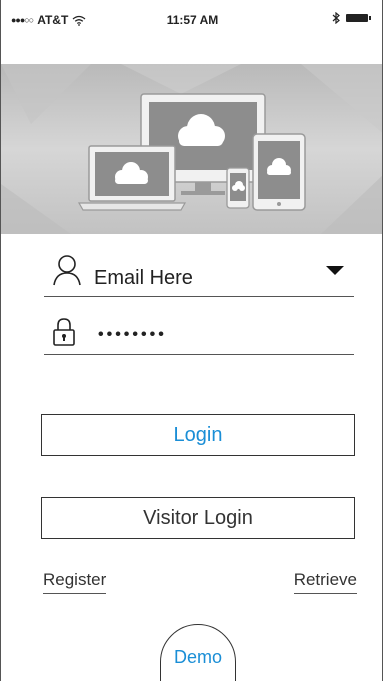 This screenshot has width=383, height=681. I want to click on visitor-login-button: Visitor Login, so click(198, 518).